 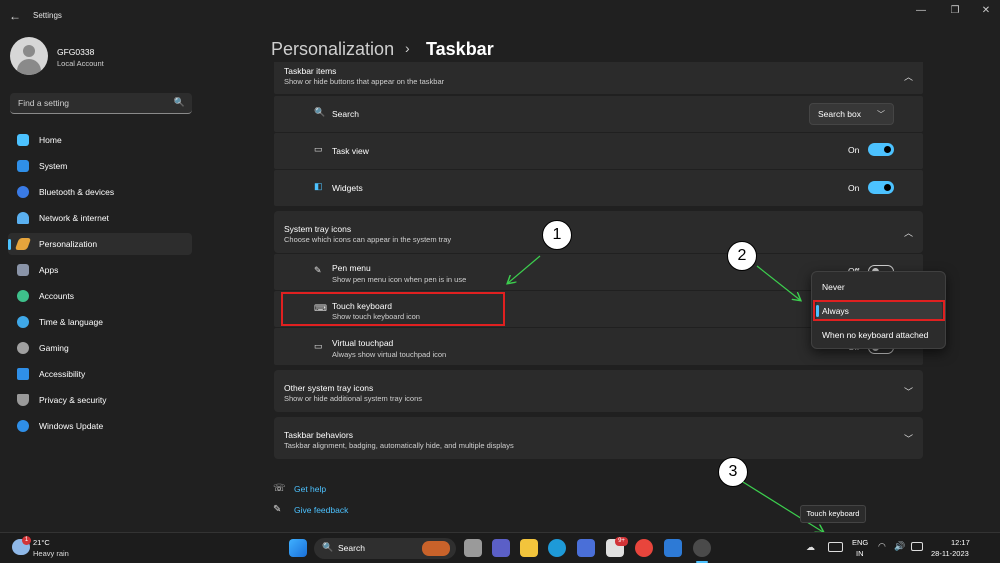 What do you see at coordinates (702, 548) in the screenshot?
I see `settings-gear-icon` at bounding box center [702, 548].